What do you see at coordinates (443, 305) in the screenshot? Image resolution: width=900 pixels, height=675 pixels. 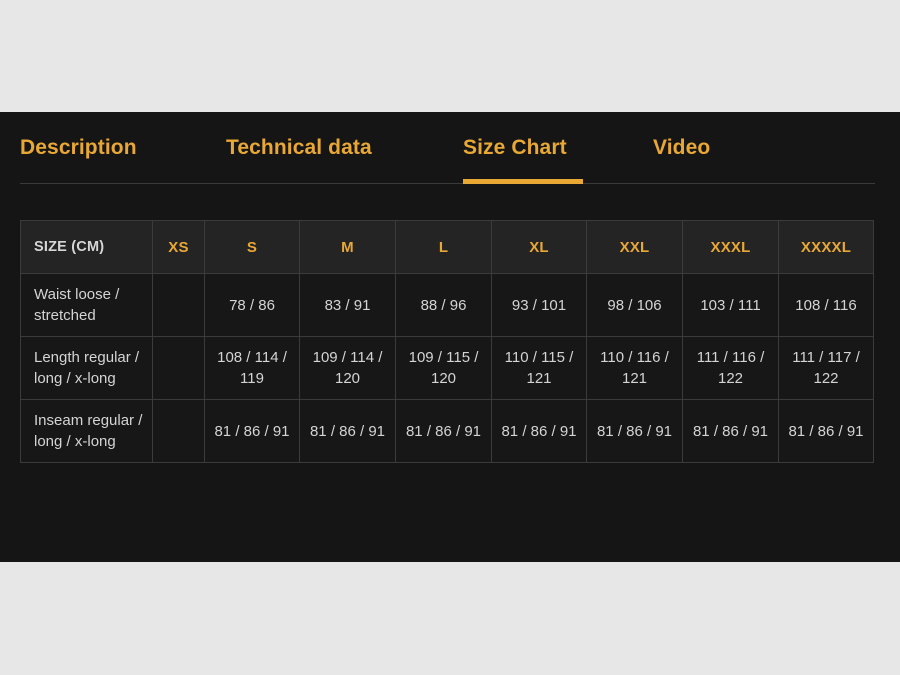 I see `cell-waist-l: 88 / 96` at bounding box center [443, 305].